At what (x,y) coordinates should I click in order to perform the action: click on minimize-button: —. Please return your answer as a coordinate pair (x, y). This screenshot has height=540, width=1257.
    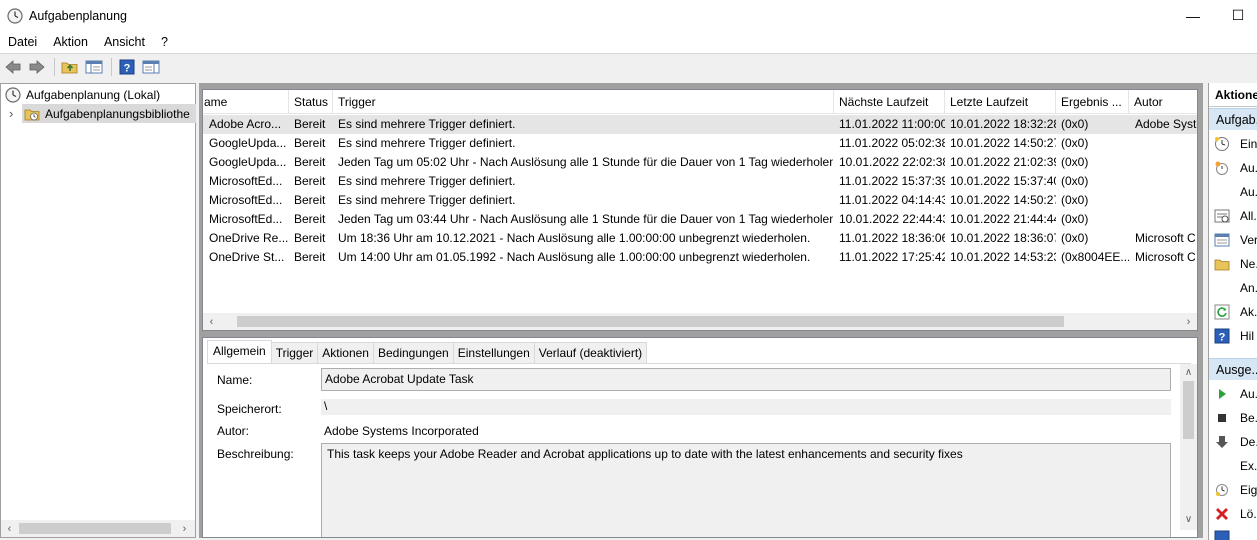
    Looking at the image, I should click on (1193, 15).